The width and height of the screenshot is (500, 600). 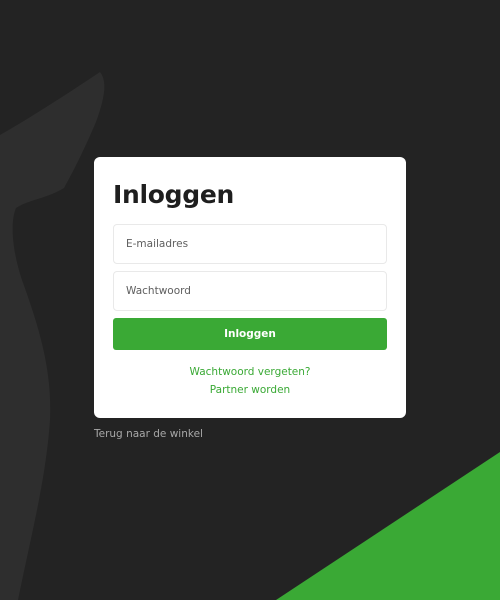 What do you see at coordinates (250, 334) in the screenshot?
I see `login-button: Inloggen` at bounding box center [250, 334].